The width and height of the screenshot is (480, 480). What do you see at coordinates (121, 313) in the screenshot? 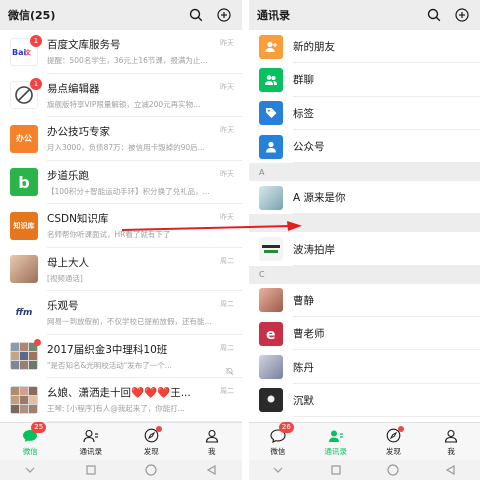
I see `chat-item: ffm 乐观号 网易一到放假前，不仅学校已提前放假，还有能... 周二` at bounding box center [121, 313].